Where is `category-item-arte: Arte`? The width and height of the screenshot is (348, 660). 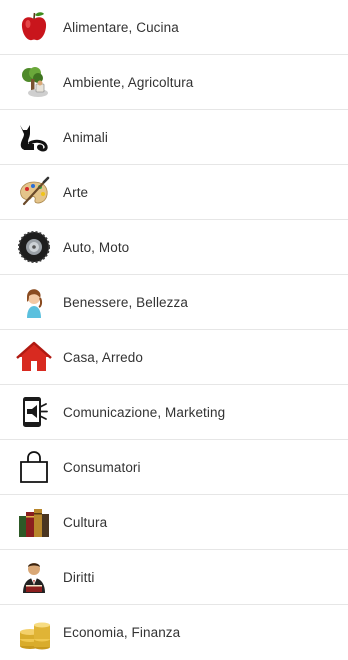 category-item-arte: Arte is located at coordinates (174, 192).